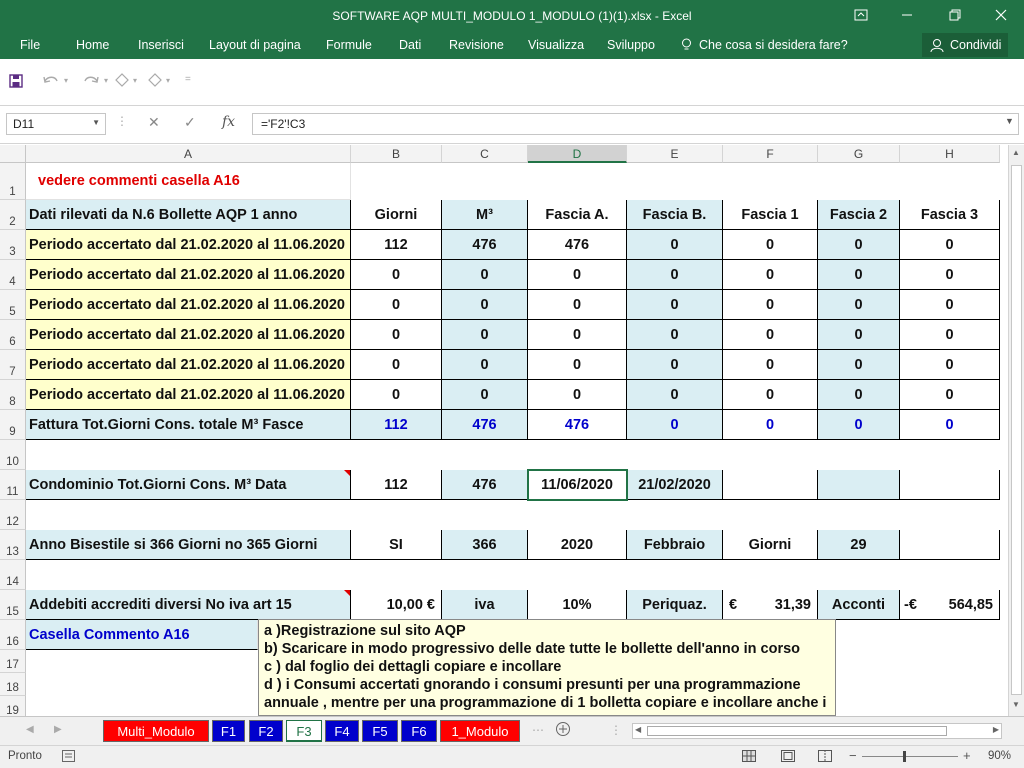 The image size is (1024, 768). Describe the element at coordinates (950, 215) in the screenshot. I see `cell-h2: Fascia 3` at that location.